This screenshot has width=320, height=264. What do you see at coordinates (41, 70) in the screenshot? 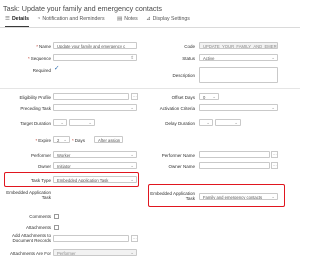
I see `required-label: Required` at bounding box center [41, 70].